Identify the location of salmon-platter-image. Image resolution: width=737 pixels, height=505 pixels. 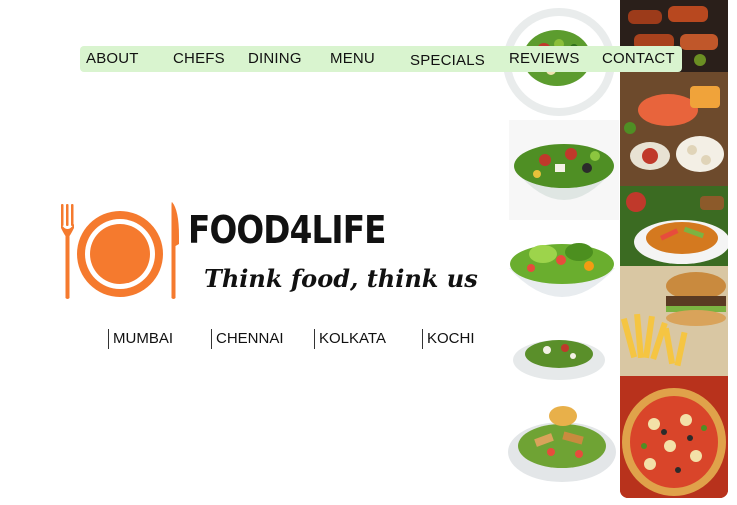
(674, 129).